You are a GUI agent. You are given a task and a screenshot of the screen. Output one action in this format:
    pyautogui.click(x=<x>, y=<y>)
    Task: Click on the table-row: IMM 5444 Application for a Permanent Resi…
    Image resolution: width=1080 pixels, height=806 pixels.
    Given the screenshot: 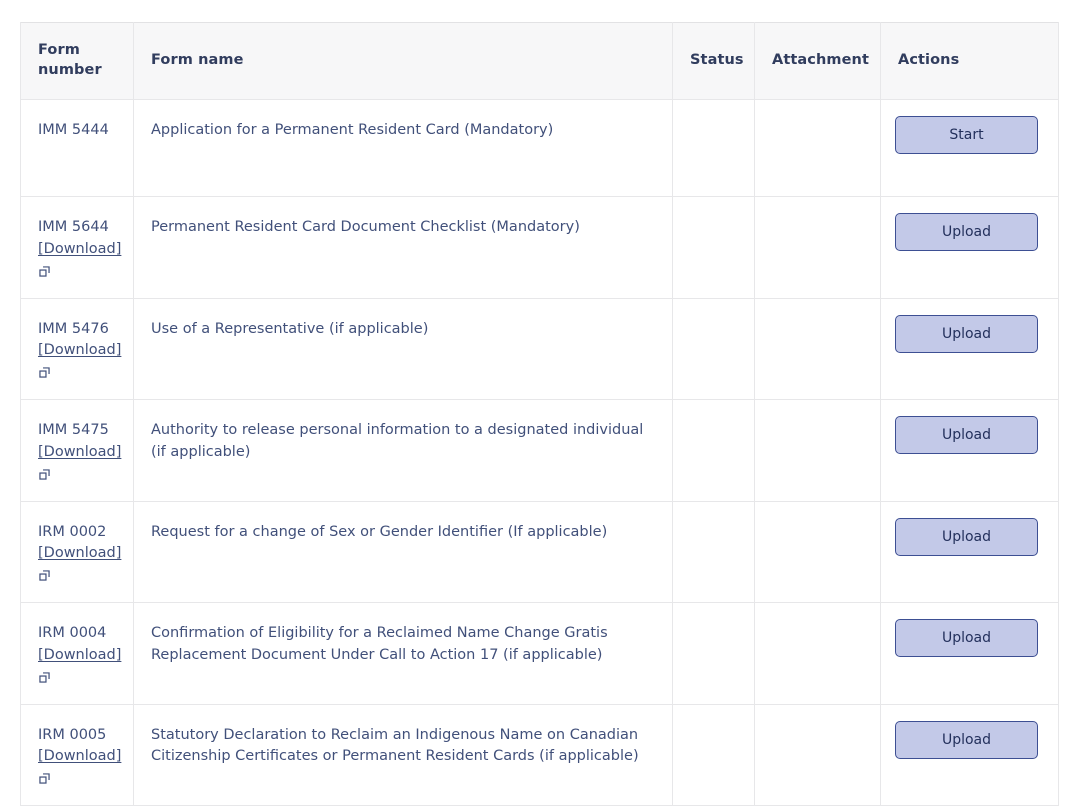 What is the action you would take?
    pyautogui.click(x=539, y=148)
    